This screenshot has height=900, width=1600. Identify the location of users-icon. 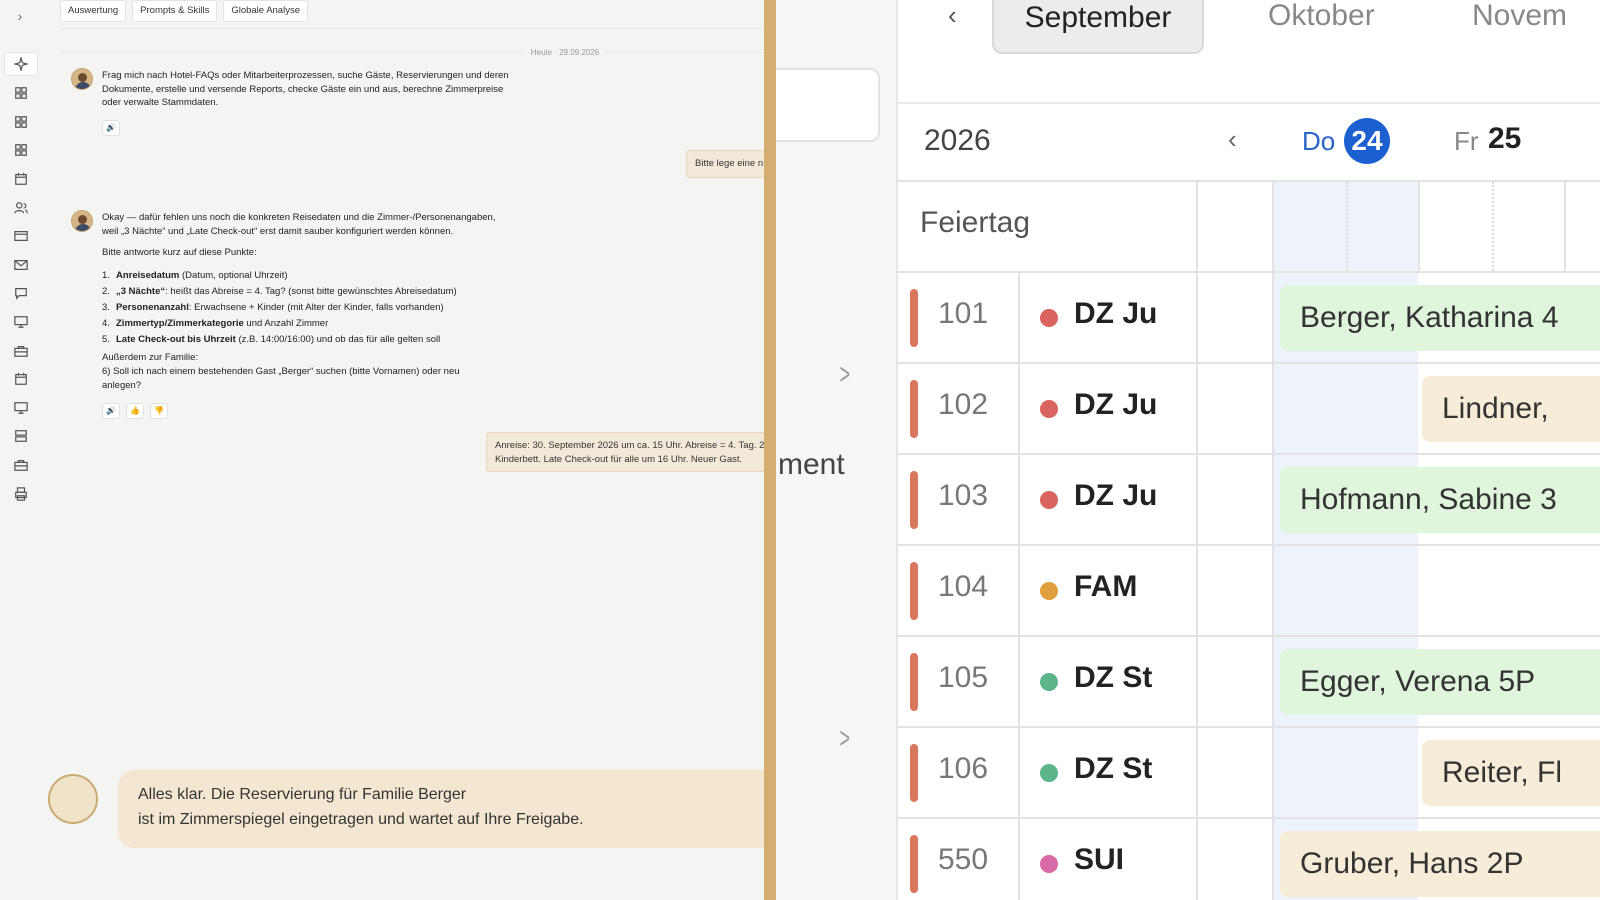
(21, 208).